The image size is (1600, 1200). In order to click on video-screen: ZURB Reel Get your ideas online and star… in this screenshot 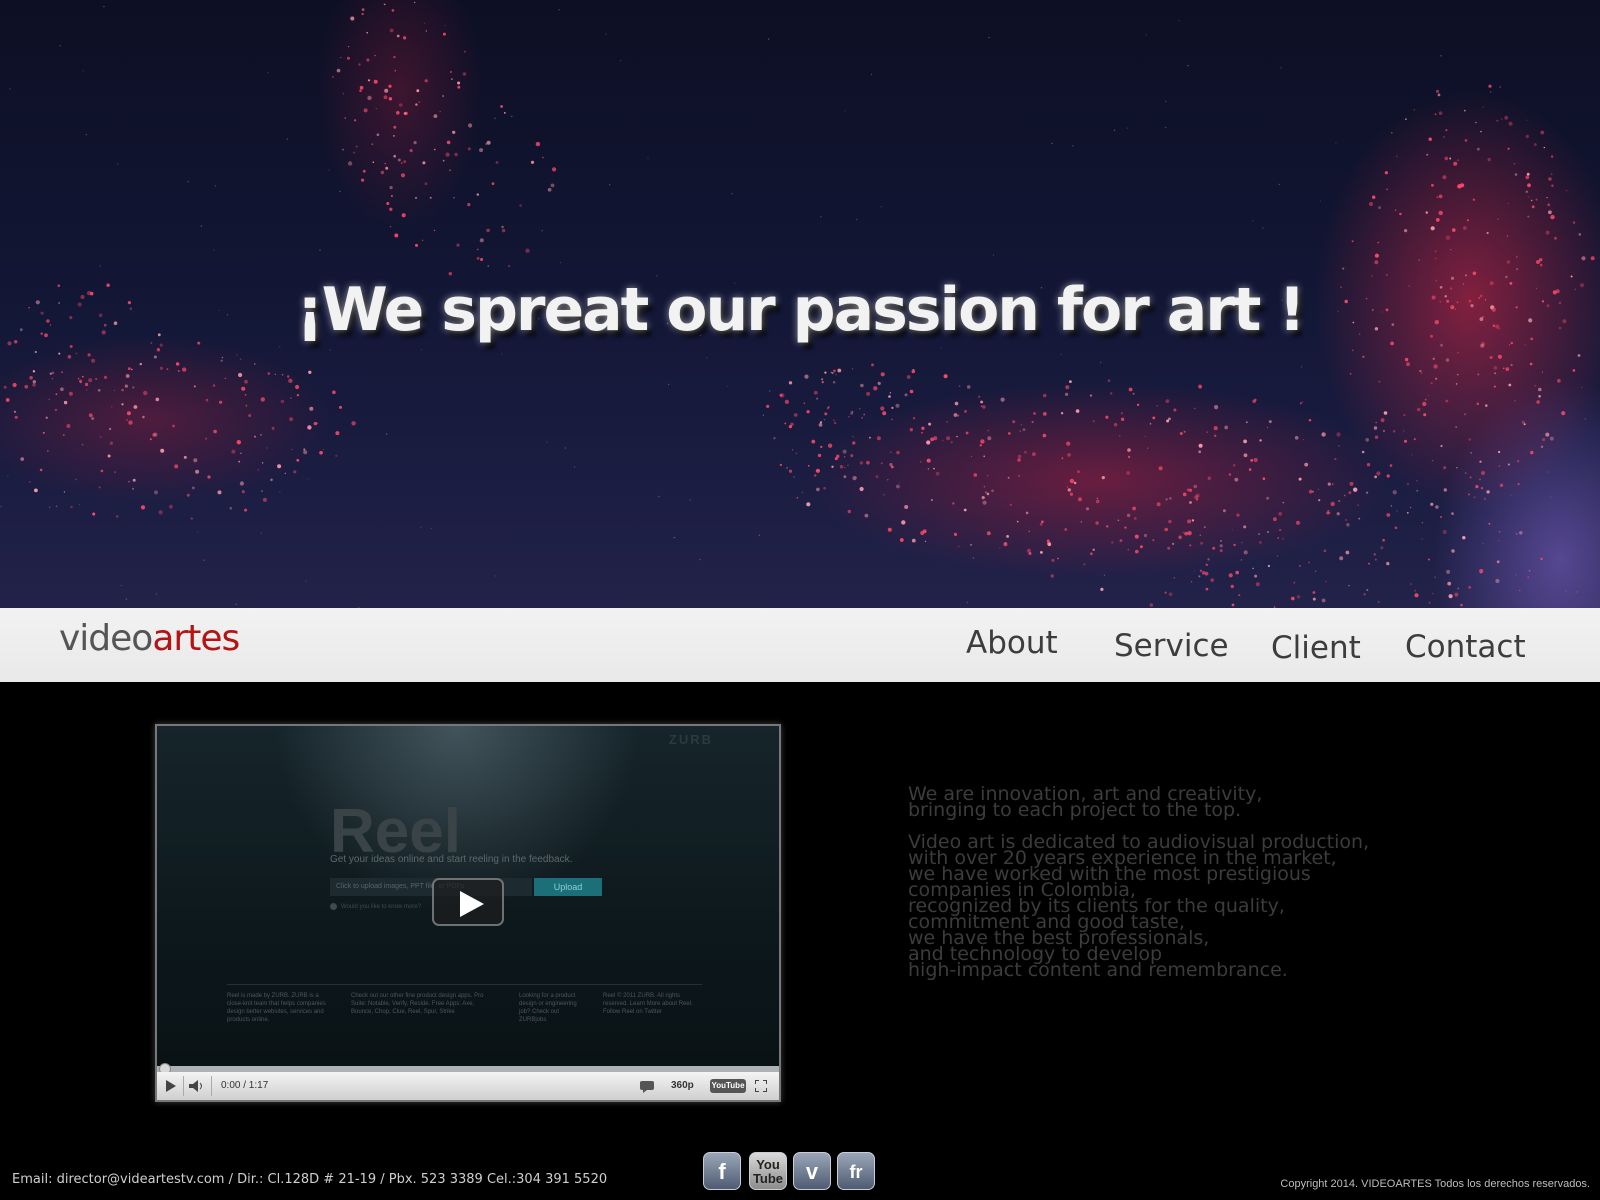, I will do `click(468, 896)`.